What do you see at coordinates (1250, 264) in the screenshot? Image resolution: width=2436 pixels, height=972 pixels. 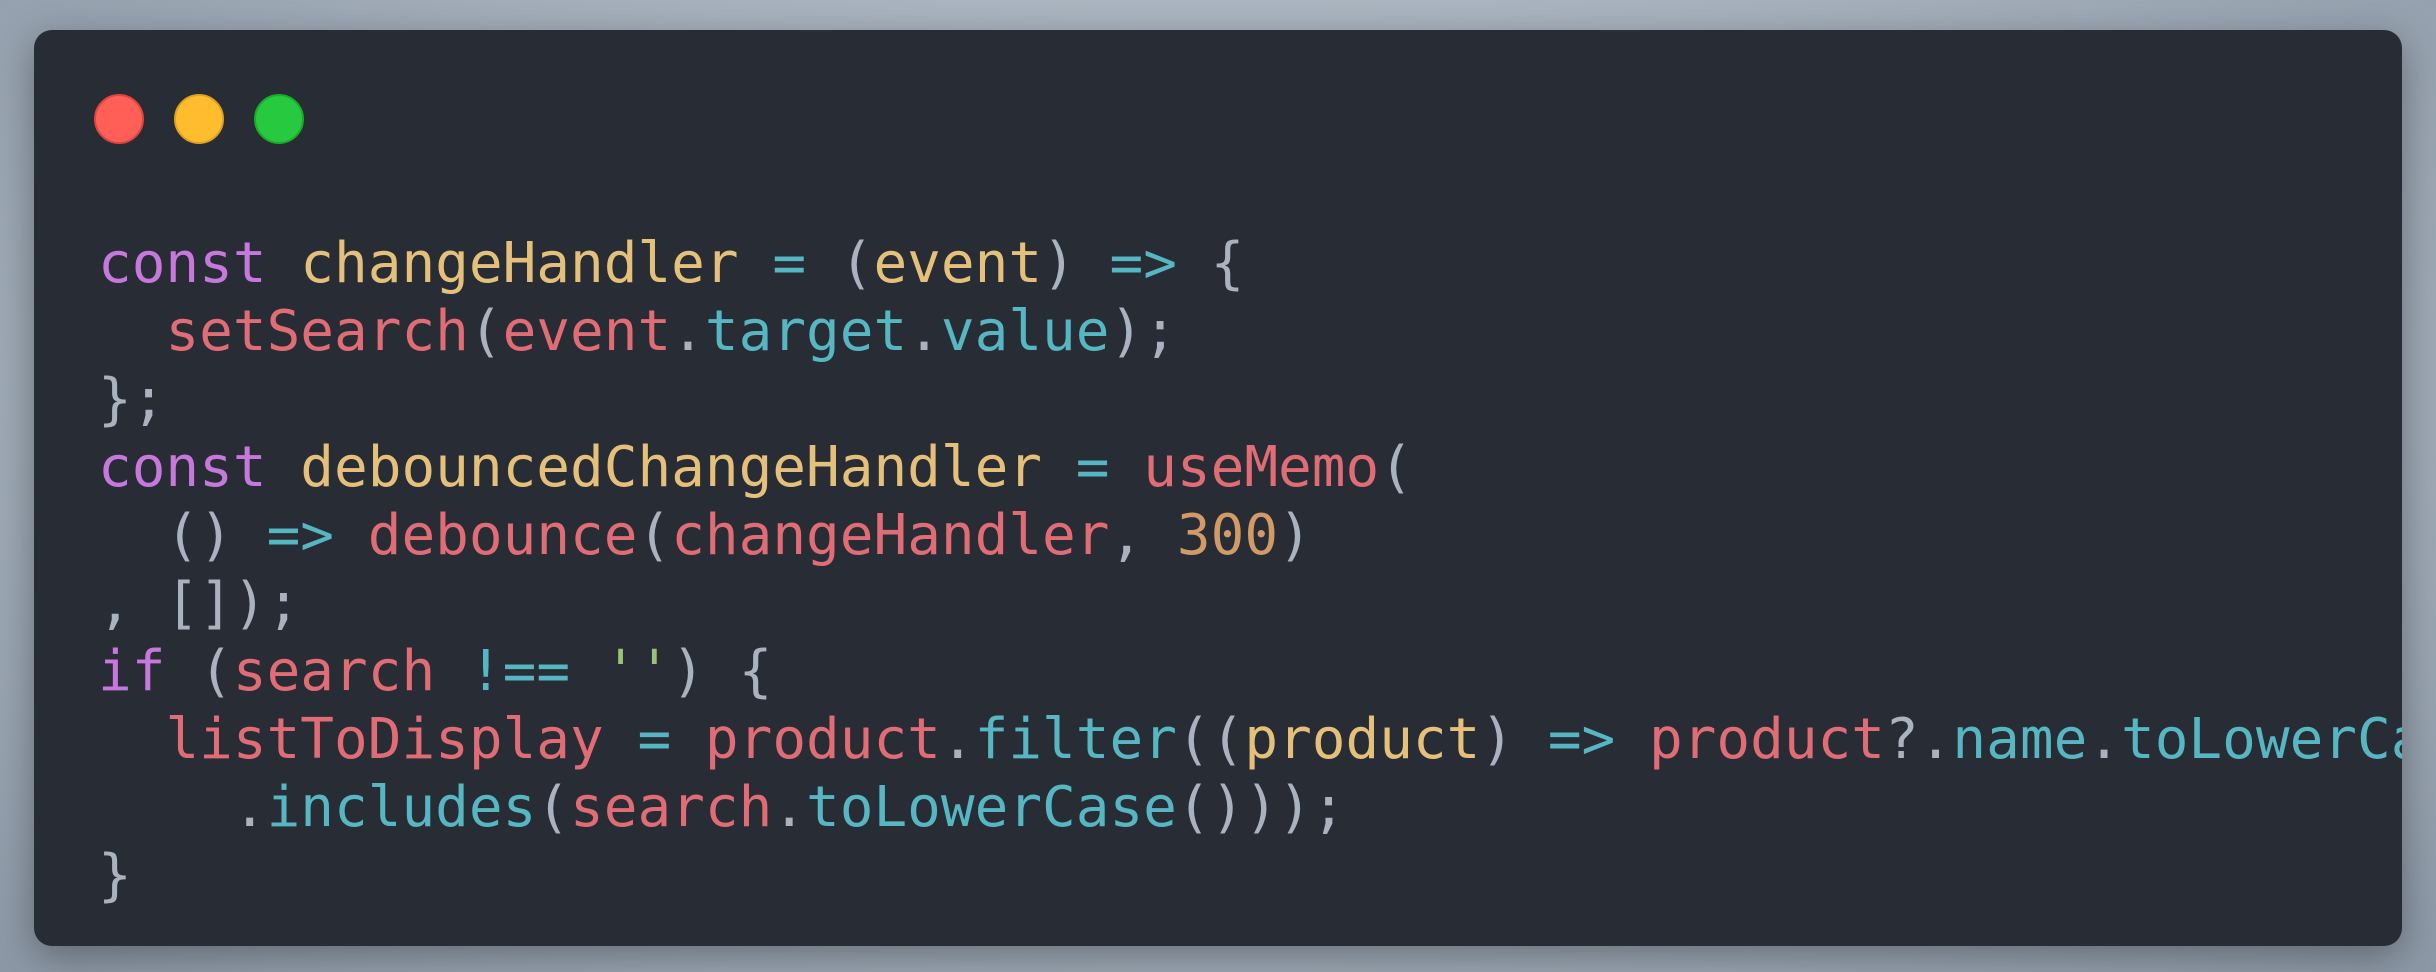 I see `code-line: const changeHandler = (event) => {` at bounding box center [1250, 264].